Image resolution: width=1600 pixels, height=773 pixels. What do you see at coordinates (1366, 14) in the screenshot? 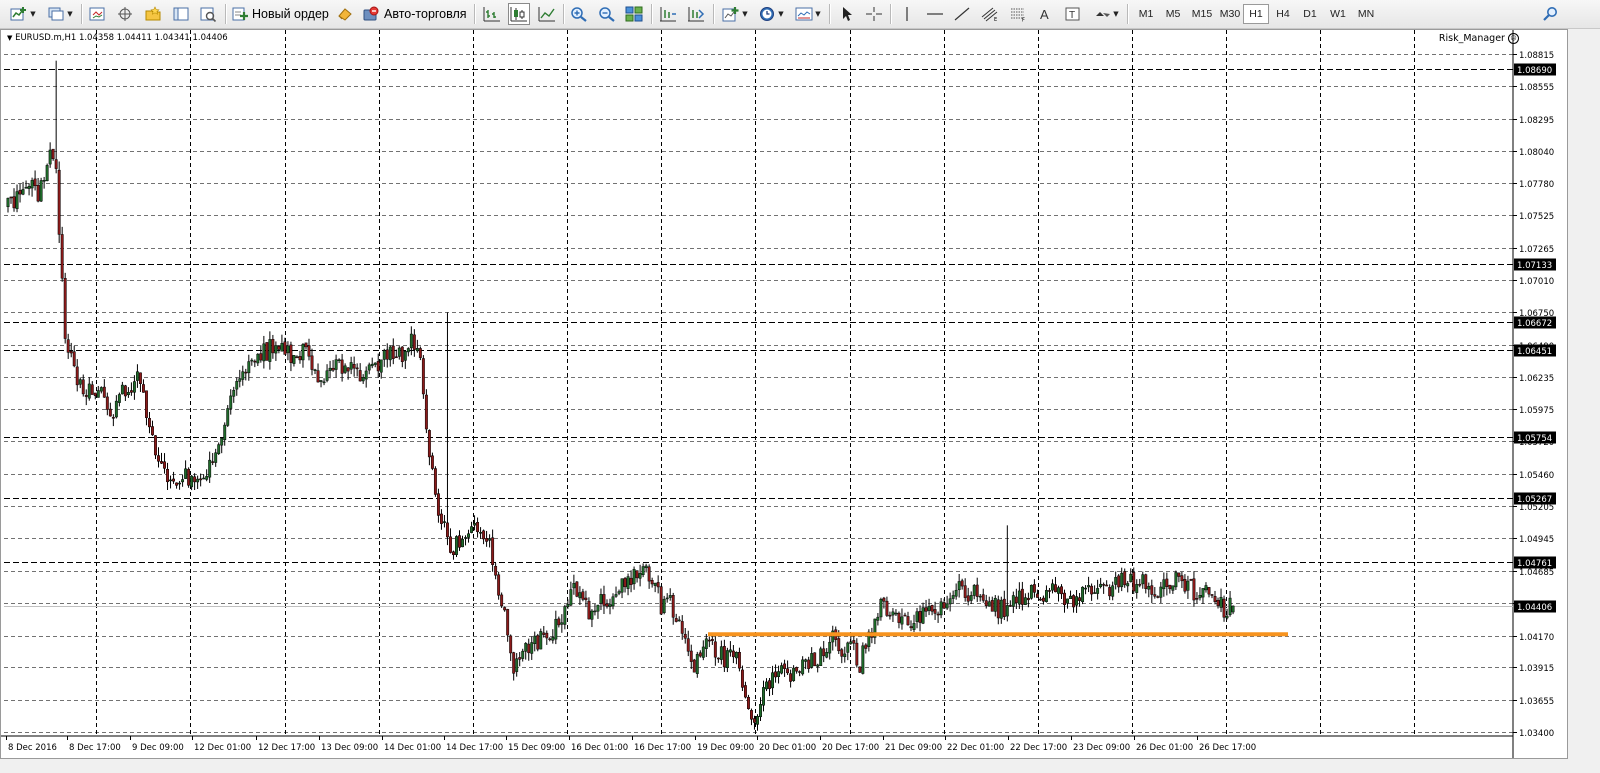
I see `timeframe-mn: MN` at bounding box center [1366, 14].